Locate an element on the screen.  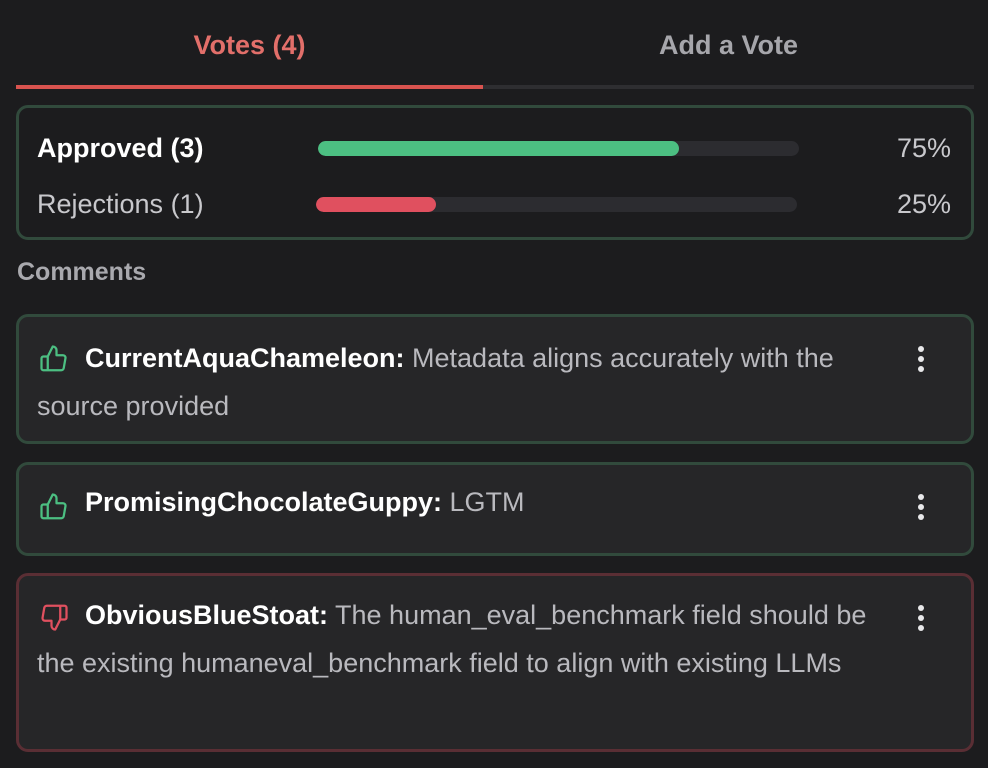
comment-body: PromisingChocolateGuppy: LGTM is located at coordinates (454, 502).